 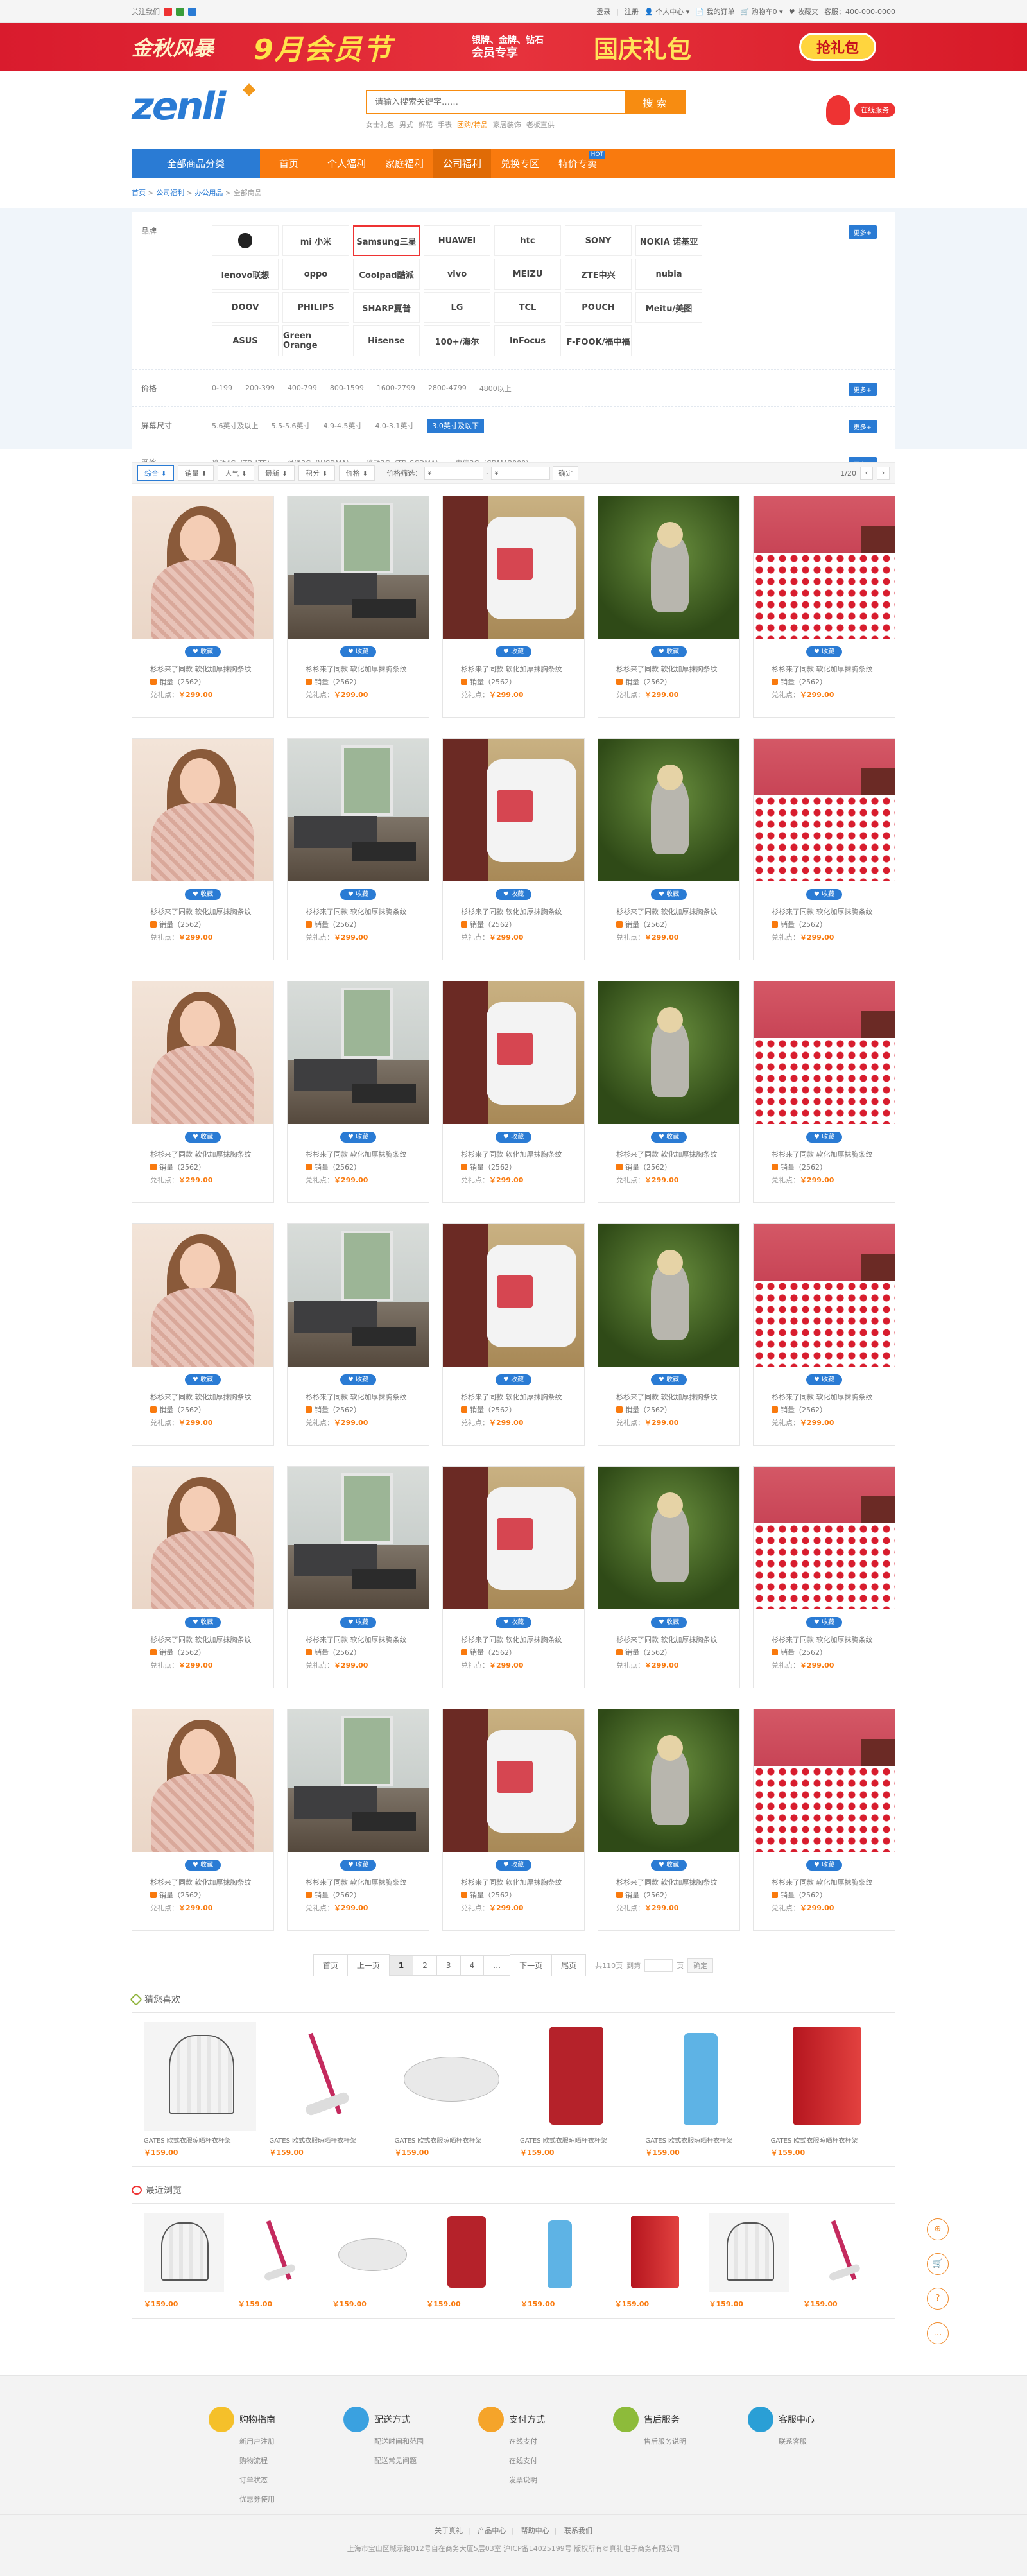 I want to click on brand-option: htc, so click(x=527, y=241).